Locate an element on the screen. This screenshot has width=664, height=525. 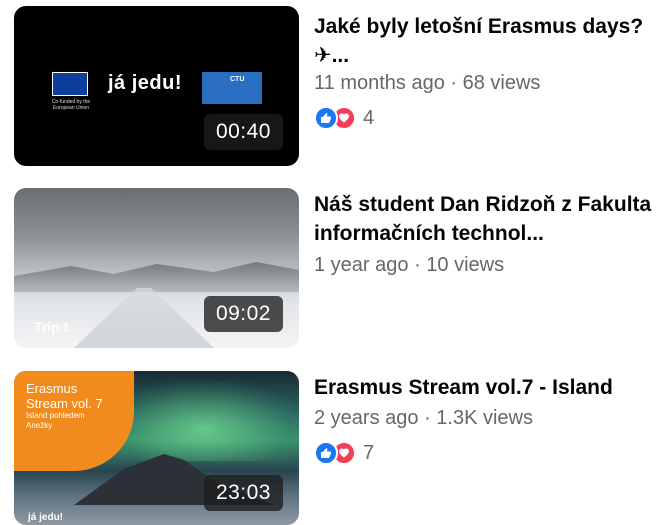
video-meta: 2 years ago · 1.3K views is located at coordinates (423, 418).